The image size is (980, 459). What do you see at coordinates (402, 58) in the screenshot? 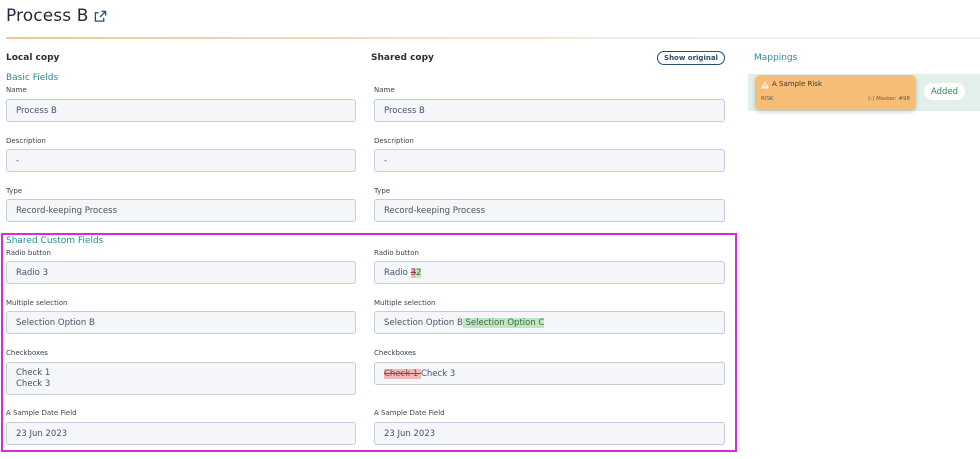
I see `shared-copy-heading: Shared copy` at bounding box center [402, 58].